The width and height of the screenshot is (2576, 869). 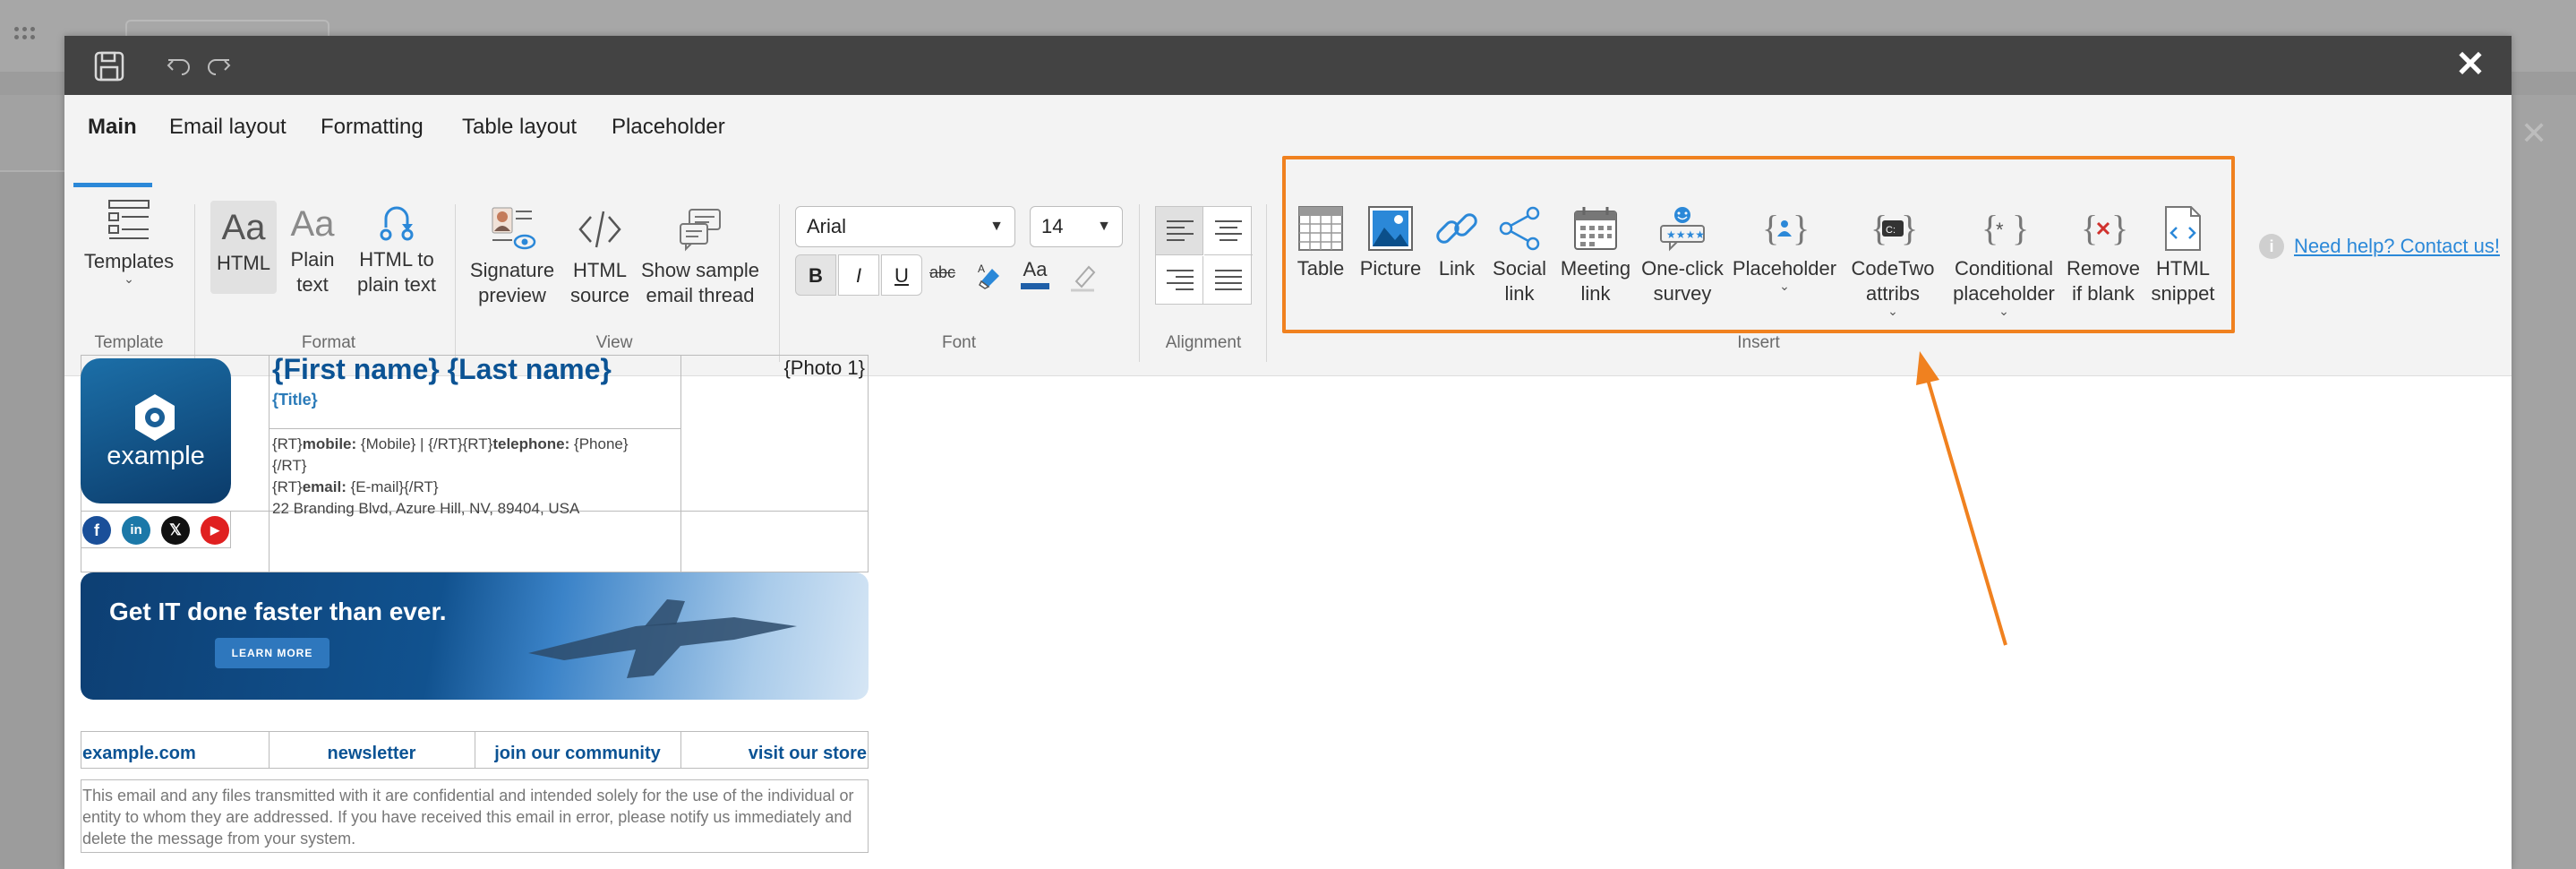 I want to click on bold-button: B, so click(x=815, y=275).